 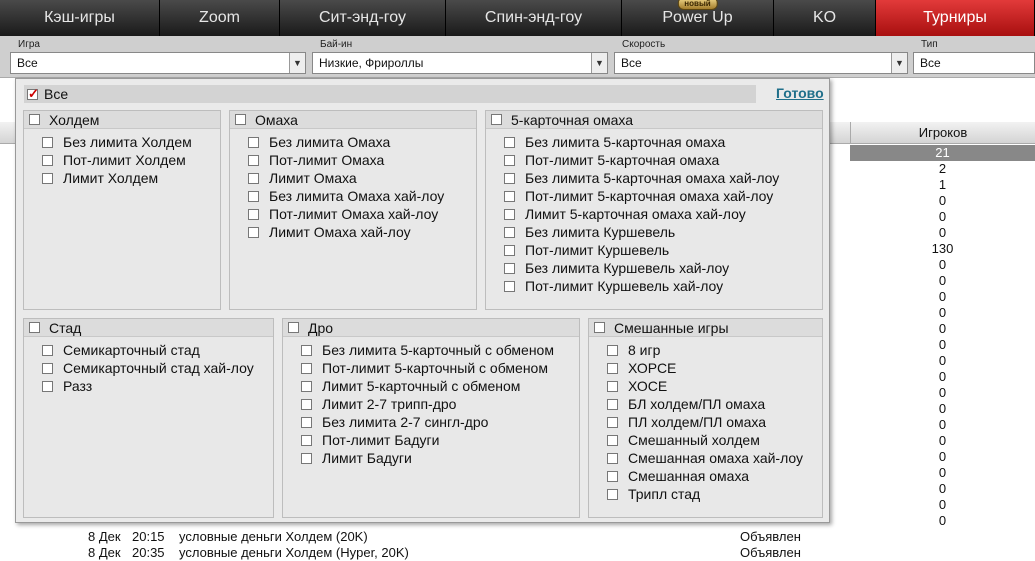 What do you see at coordinates (363, 18) in the screenshot?
I see `tab-sit-and-go: Сит-энд-гоу` at bounding box center [363, 18].